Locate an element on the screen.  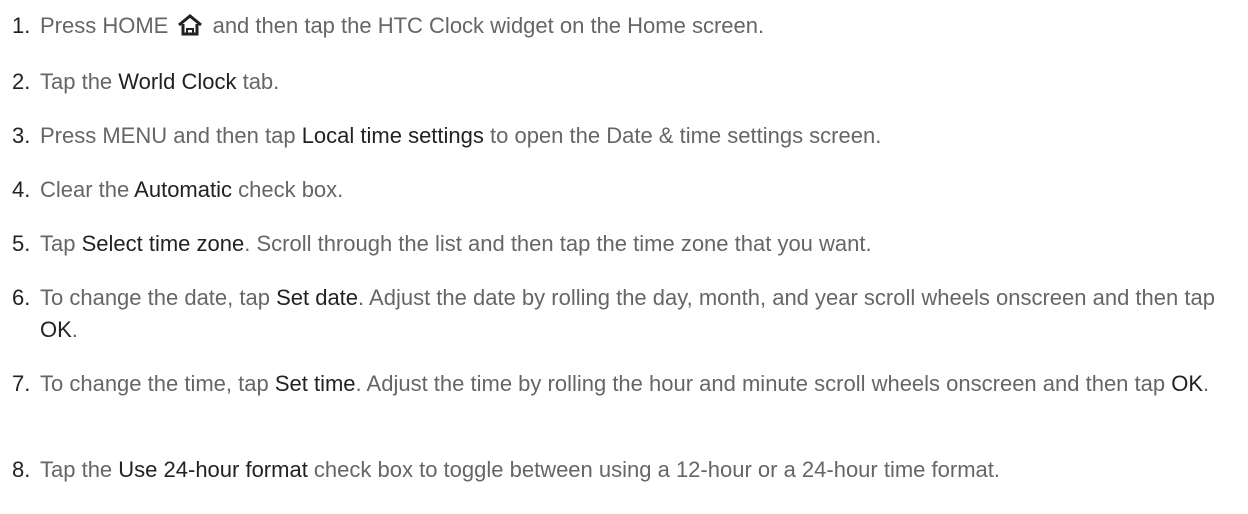
step-number: 6. is located at coordinates (21, 297).